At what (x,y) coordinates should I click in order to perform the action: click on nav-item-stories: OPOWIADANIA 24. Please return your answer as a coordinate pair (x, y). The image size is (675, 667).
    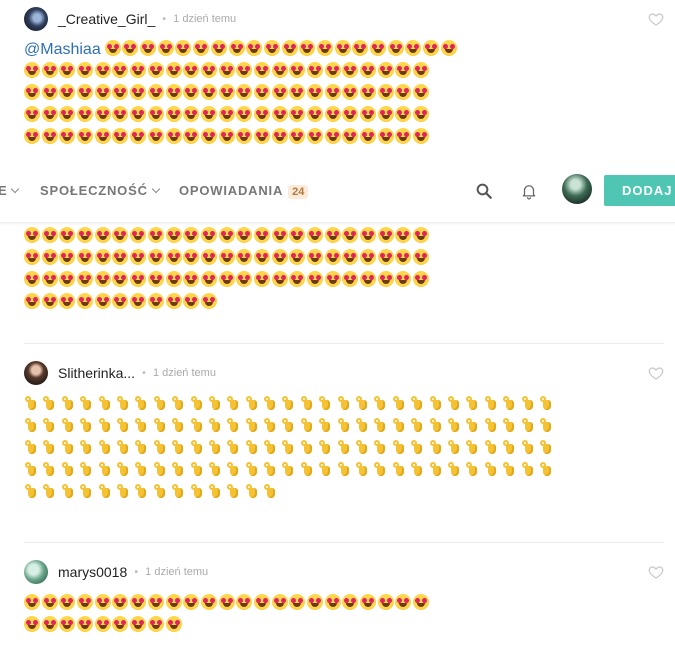
    Looking at the image, I should click on (244, 191).